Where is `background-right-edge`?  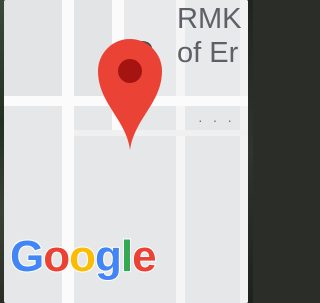 background-right-edge is located at coordinates (250, 151).